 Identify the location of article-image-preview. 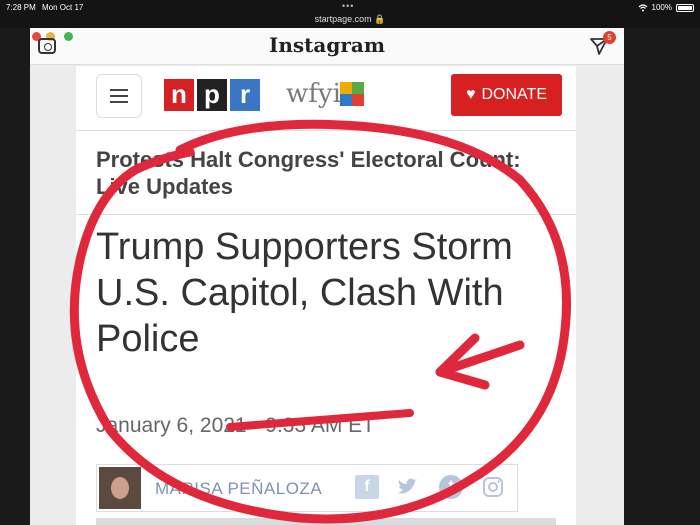
(326, 521).